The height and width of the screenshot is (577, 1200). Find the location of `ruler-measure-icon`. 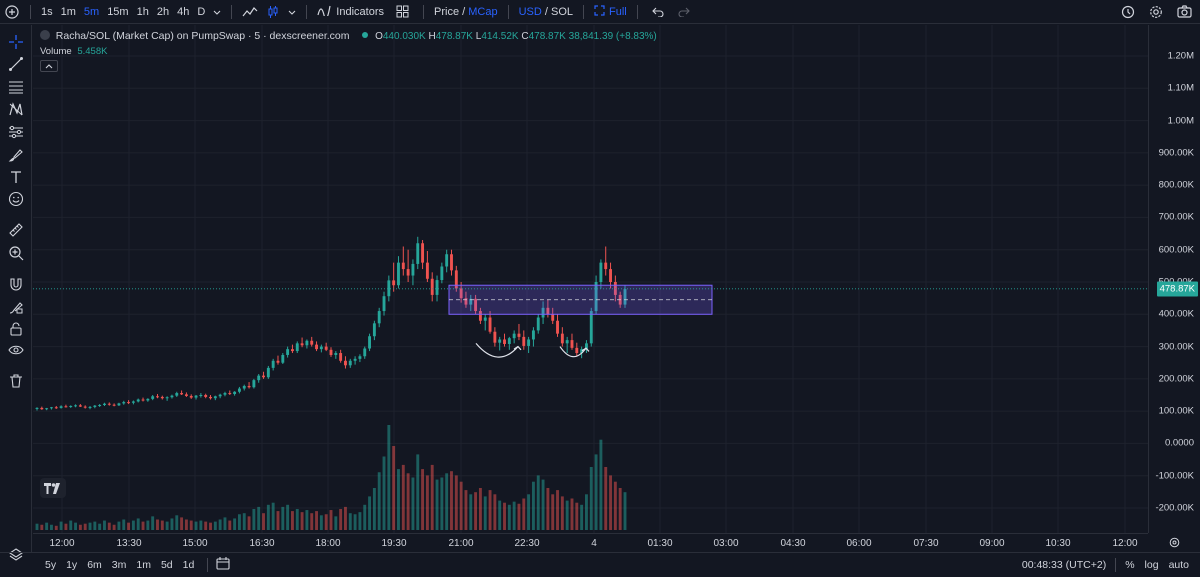

ruler-measure-icon is located at coordinates (16, 230).